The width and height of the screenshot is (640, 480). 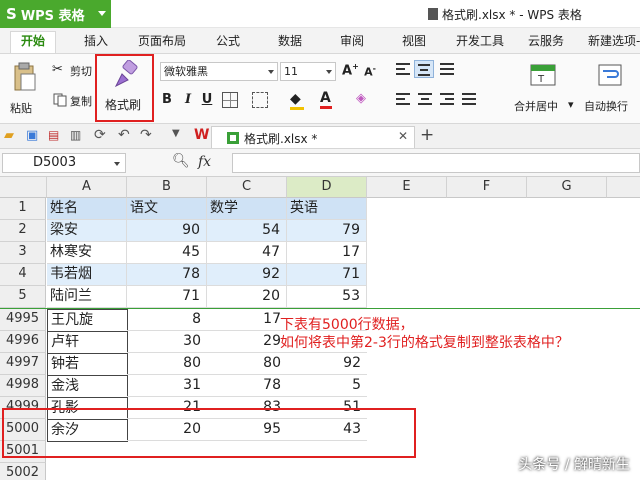 I want to click on paste-button: 粘贴, so click(x=25, y=89).